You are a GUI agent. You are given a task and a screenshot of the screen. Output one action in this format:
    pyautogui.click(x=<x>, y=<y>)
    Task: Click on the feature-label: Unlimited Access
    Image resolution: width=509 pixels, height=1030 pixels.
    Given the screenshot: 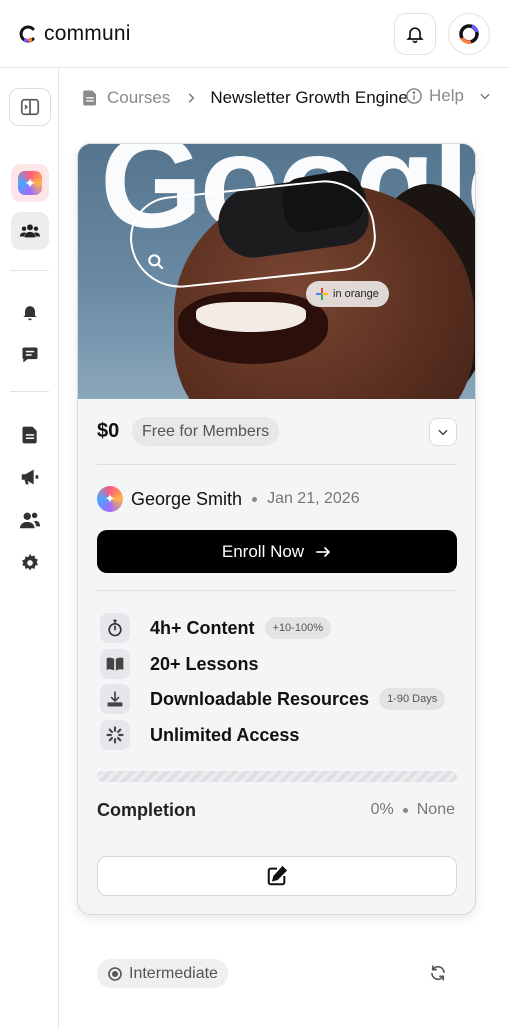 What is the action you would take?
    pyautogui.click(x=225, y=734)
    